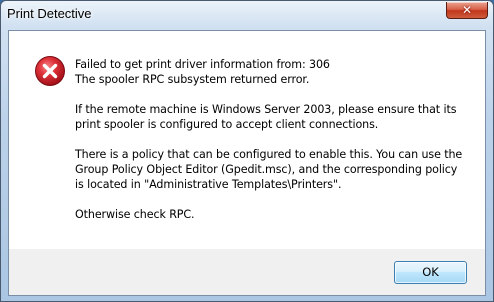 This screenshot has height=302, width=494. What do you see at coordinates (50, 71) in the screenshot?
I see `error-icon` at bounding box center [50, 71].